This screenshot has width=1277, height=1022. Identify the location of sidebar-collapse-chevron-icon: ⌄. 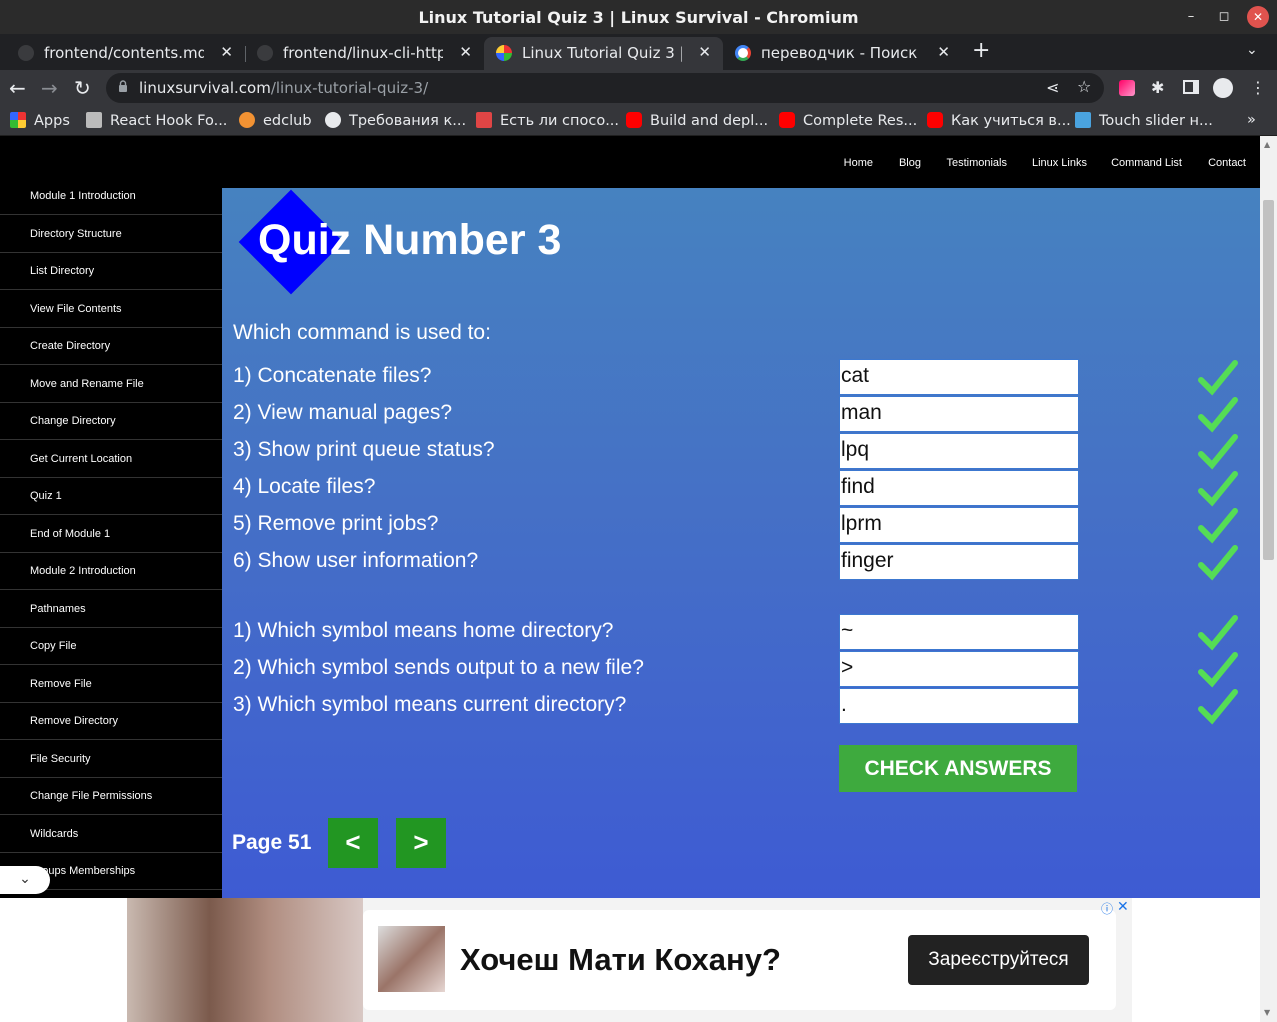
(25, 880).